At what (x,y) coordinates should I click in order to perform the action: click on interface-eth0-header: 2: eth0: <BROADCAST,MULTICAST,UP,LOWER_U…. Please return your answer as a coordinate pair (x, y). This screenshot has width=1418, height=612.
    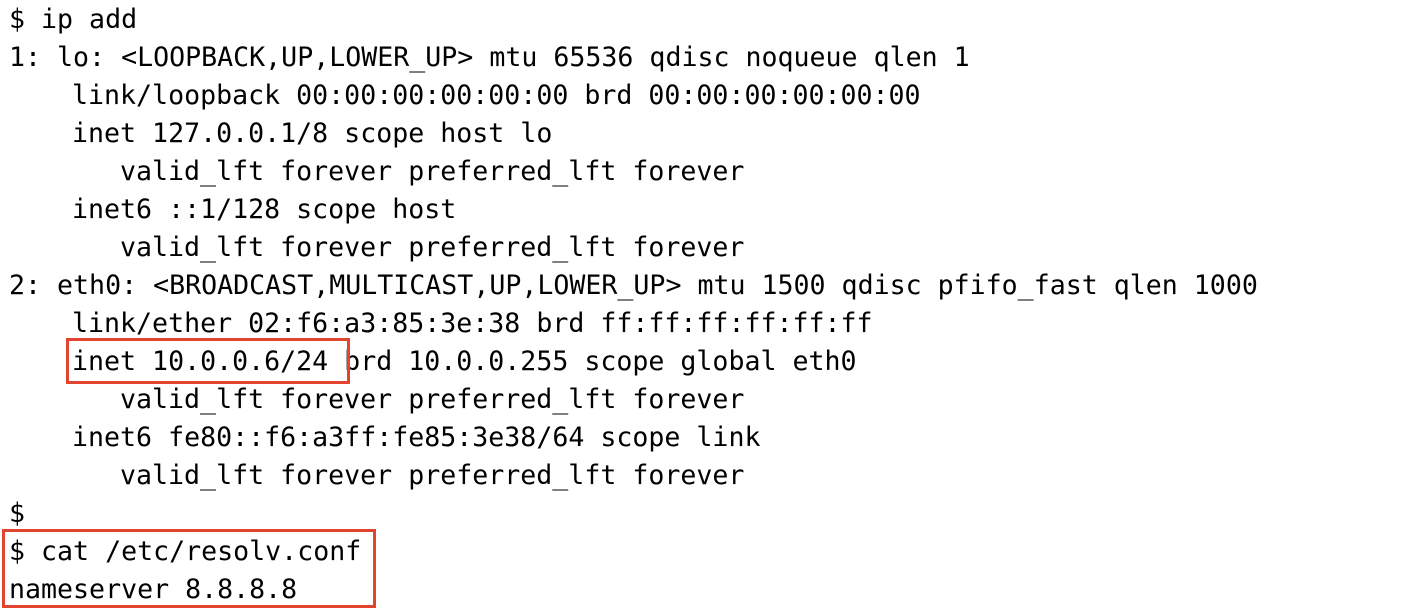
    Looking at the image, I should click on (633, 285).